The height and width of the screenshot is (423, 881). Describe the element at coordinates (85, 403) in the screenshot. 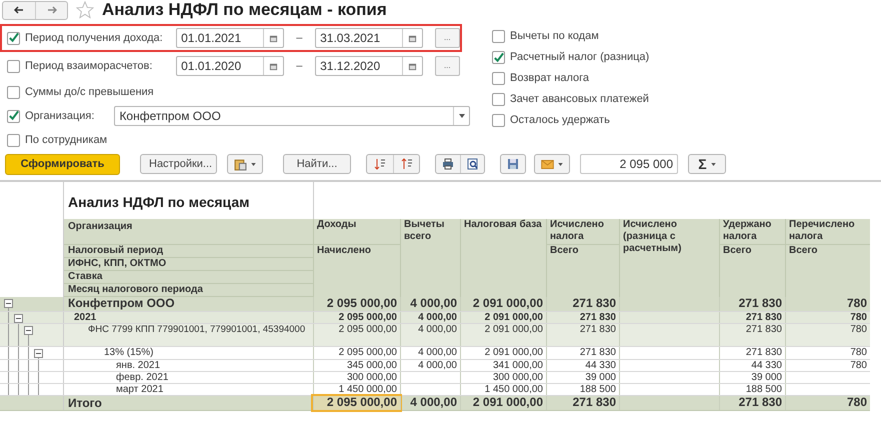

I see `row-label: Итого` at that location.